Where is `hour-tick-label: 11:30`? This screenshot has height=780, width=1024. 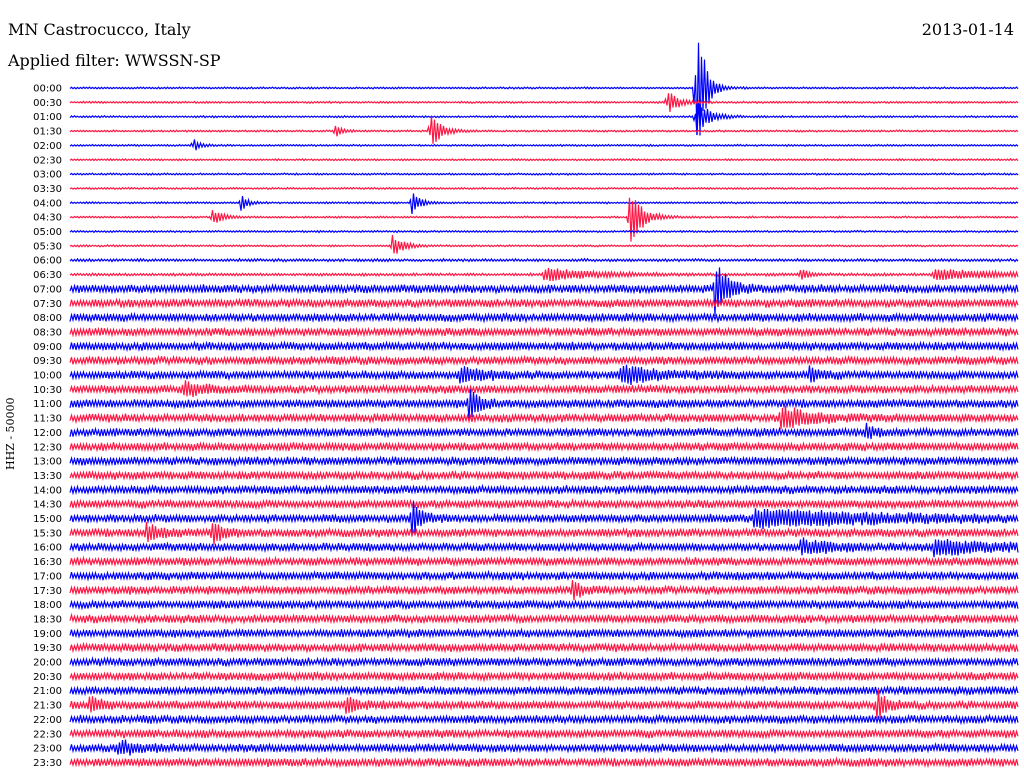 hour-tick-label: 11:30 is located at coordinates (47, 419).